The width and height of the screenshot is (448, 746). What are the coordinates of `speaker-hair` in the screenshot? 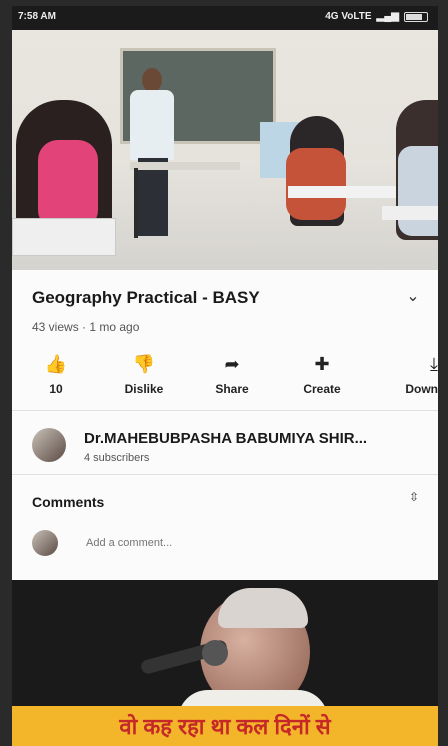 It's located at (263, 608).